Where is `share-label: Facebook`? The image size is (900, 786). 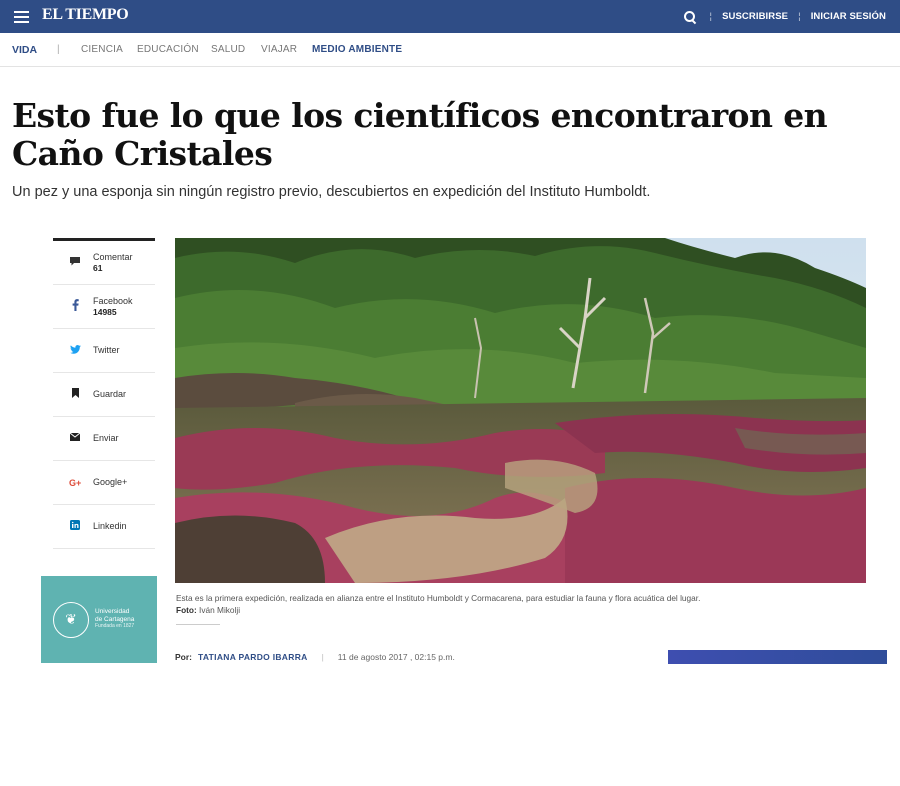
share-label: Facebook is located at coordinates (113, 300).